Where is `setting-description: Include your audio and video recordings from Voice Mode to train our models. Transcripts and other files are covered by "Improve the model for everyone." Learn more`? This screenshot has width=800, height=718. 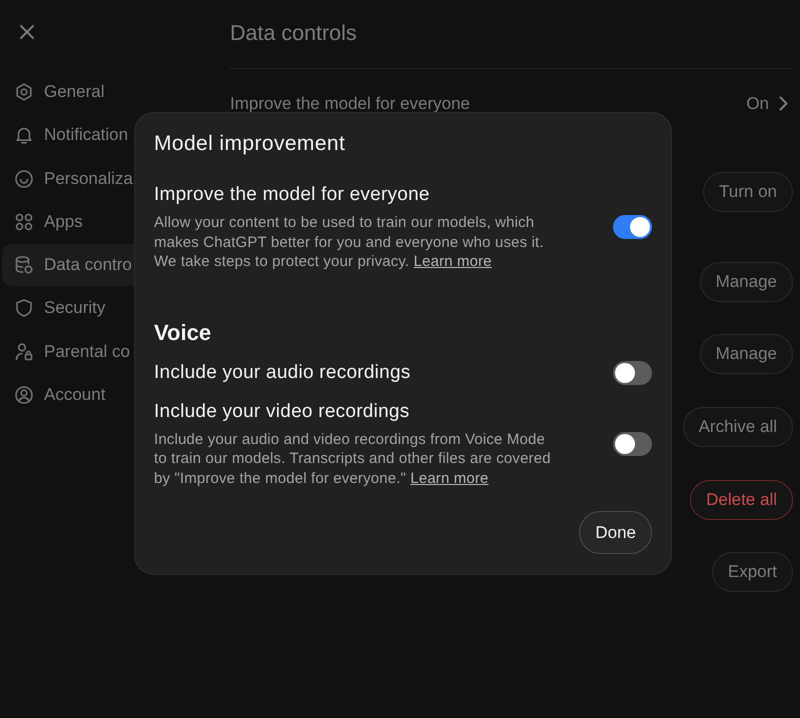
setting-description: Include your audio and video recordings from Voice Mode to train our models. Transcripts and other files are covered by "Improve the model for everyone." Learn more is located at coordinates (353, 459).